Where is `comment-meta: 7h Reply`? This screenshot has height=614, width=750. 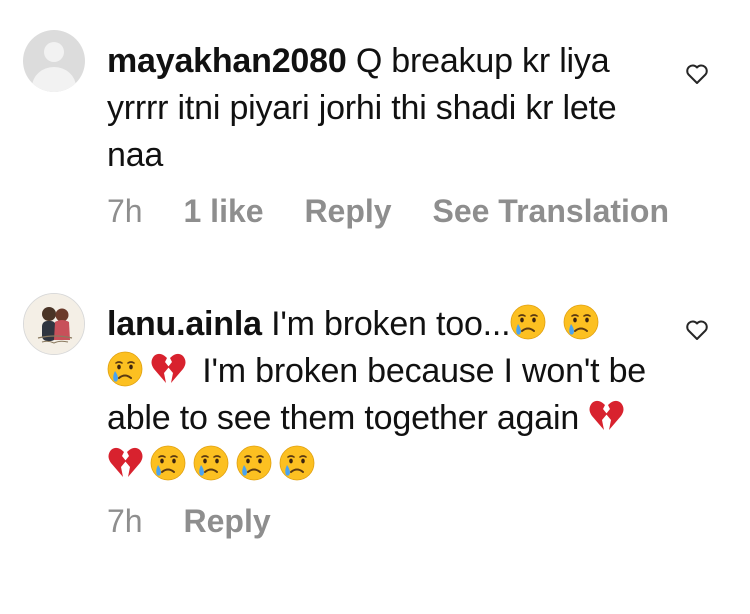 comment-meta: 7h Reply is located at coordinates (377, 521).